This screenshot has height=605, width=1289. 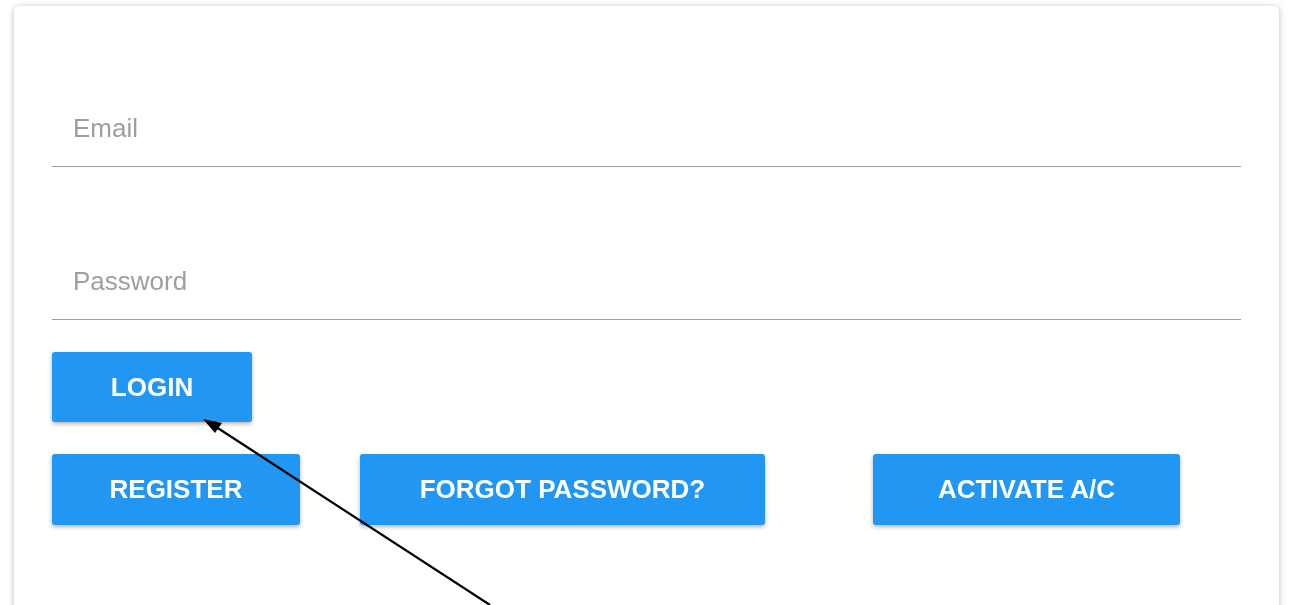 What do you see at coordinates (562, 489) in the screenshot?
I see `action-button: FORGOT PASSWORD?` at bounding box center [562, 489].